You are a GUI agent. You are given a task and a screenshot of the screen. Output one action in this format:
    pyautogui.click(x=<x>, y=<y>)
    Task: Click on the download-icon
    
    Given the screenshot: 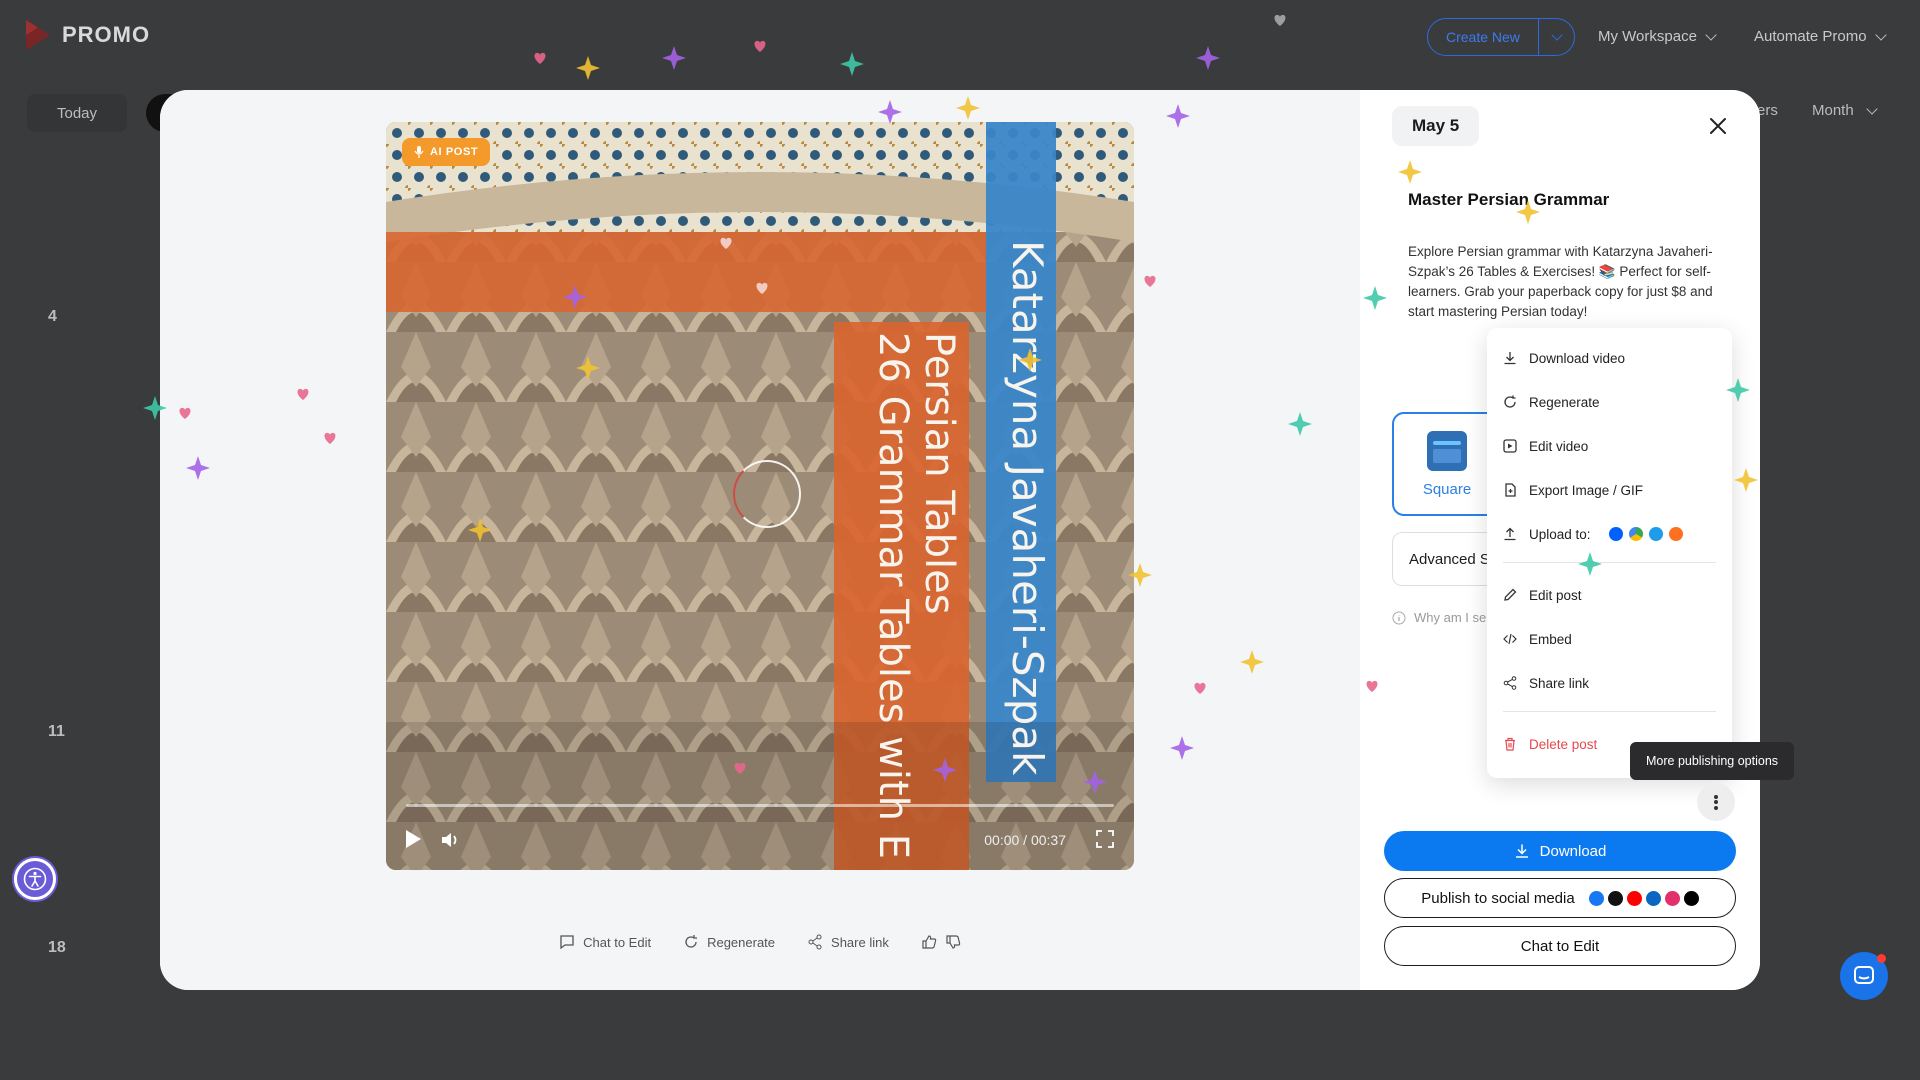 What is the action you would take?
    pyautogui.click(x=1510, y=358)
    